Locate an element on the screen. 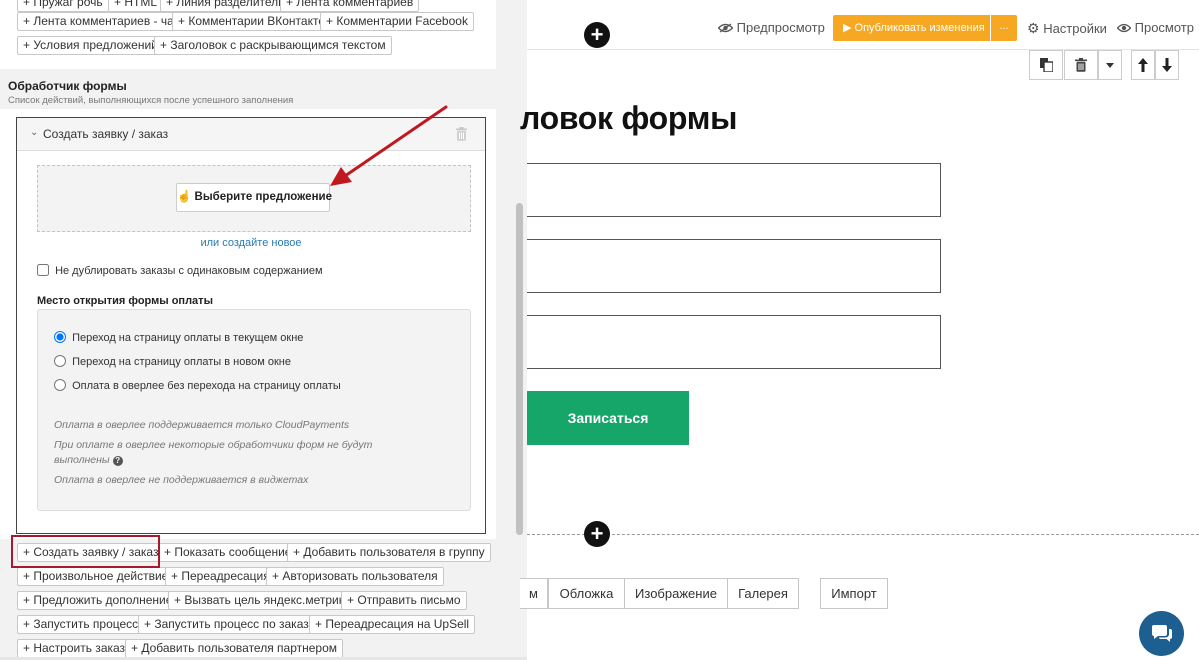 The width and height of the screenshot is (1199, 660). annotation-arrow is located at coordinates (389, 145).